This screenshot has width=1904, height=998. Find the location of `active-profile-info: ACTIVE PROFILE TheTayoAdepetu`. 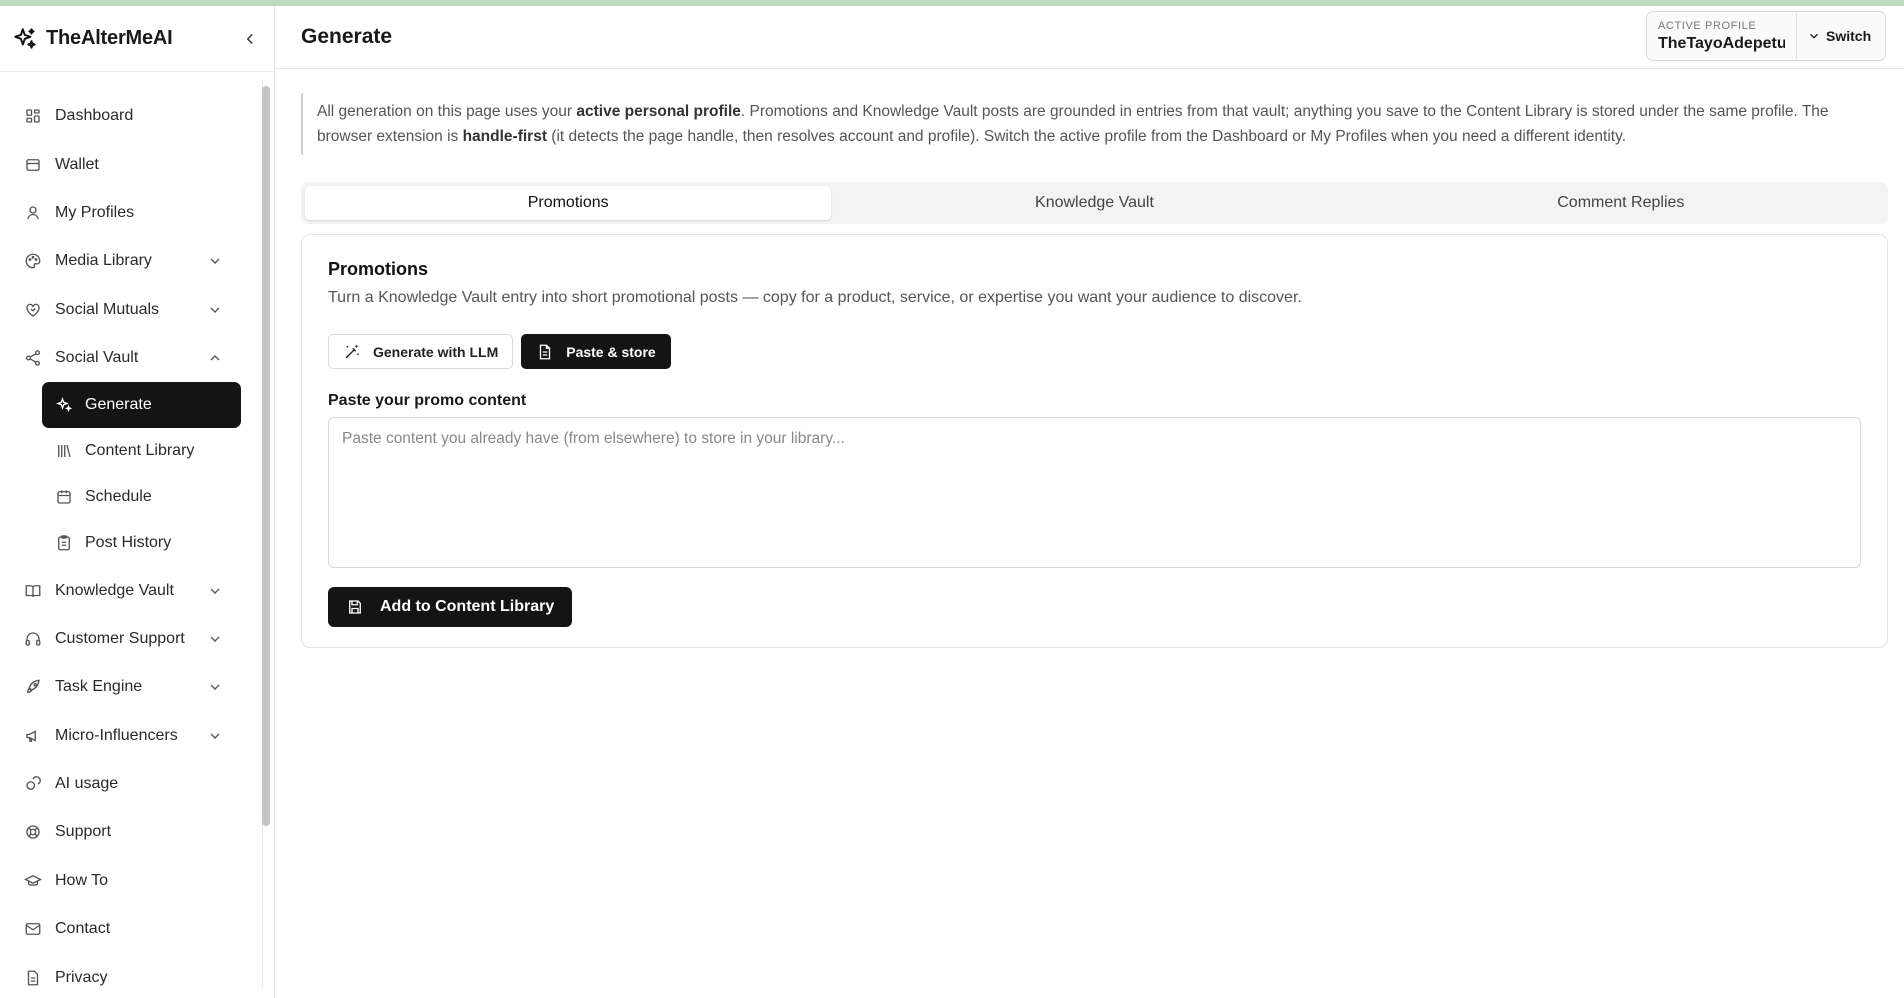

active-profile-info: ACTIVE PROFILE TheTayoAdepetu is located at coordinates (1722, 36).